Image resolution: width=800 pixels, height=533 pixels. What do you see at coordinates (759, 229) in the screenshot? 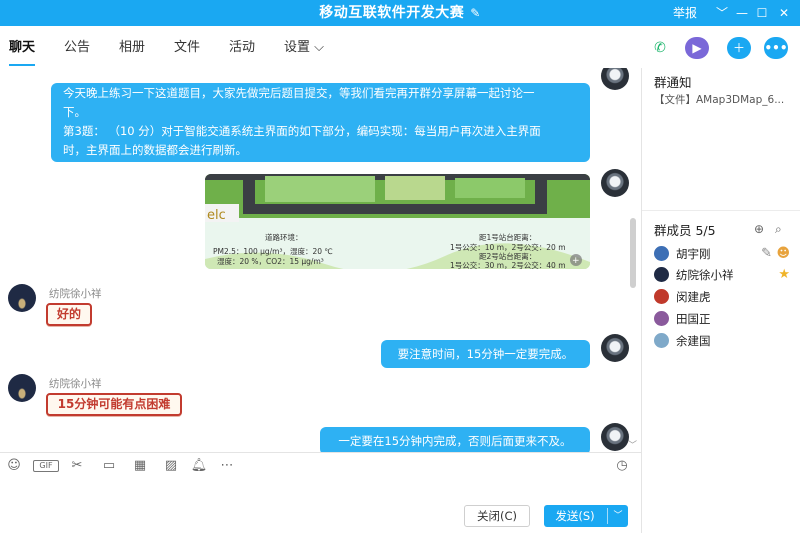
I see `add-member-icon: ⊕` at bounding box center [759, 229].